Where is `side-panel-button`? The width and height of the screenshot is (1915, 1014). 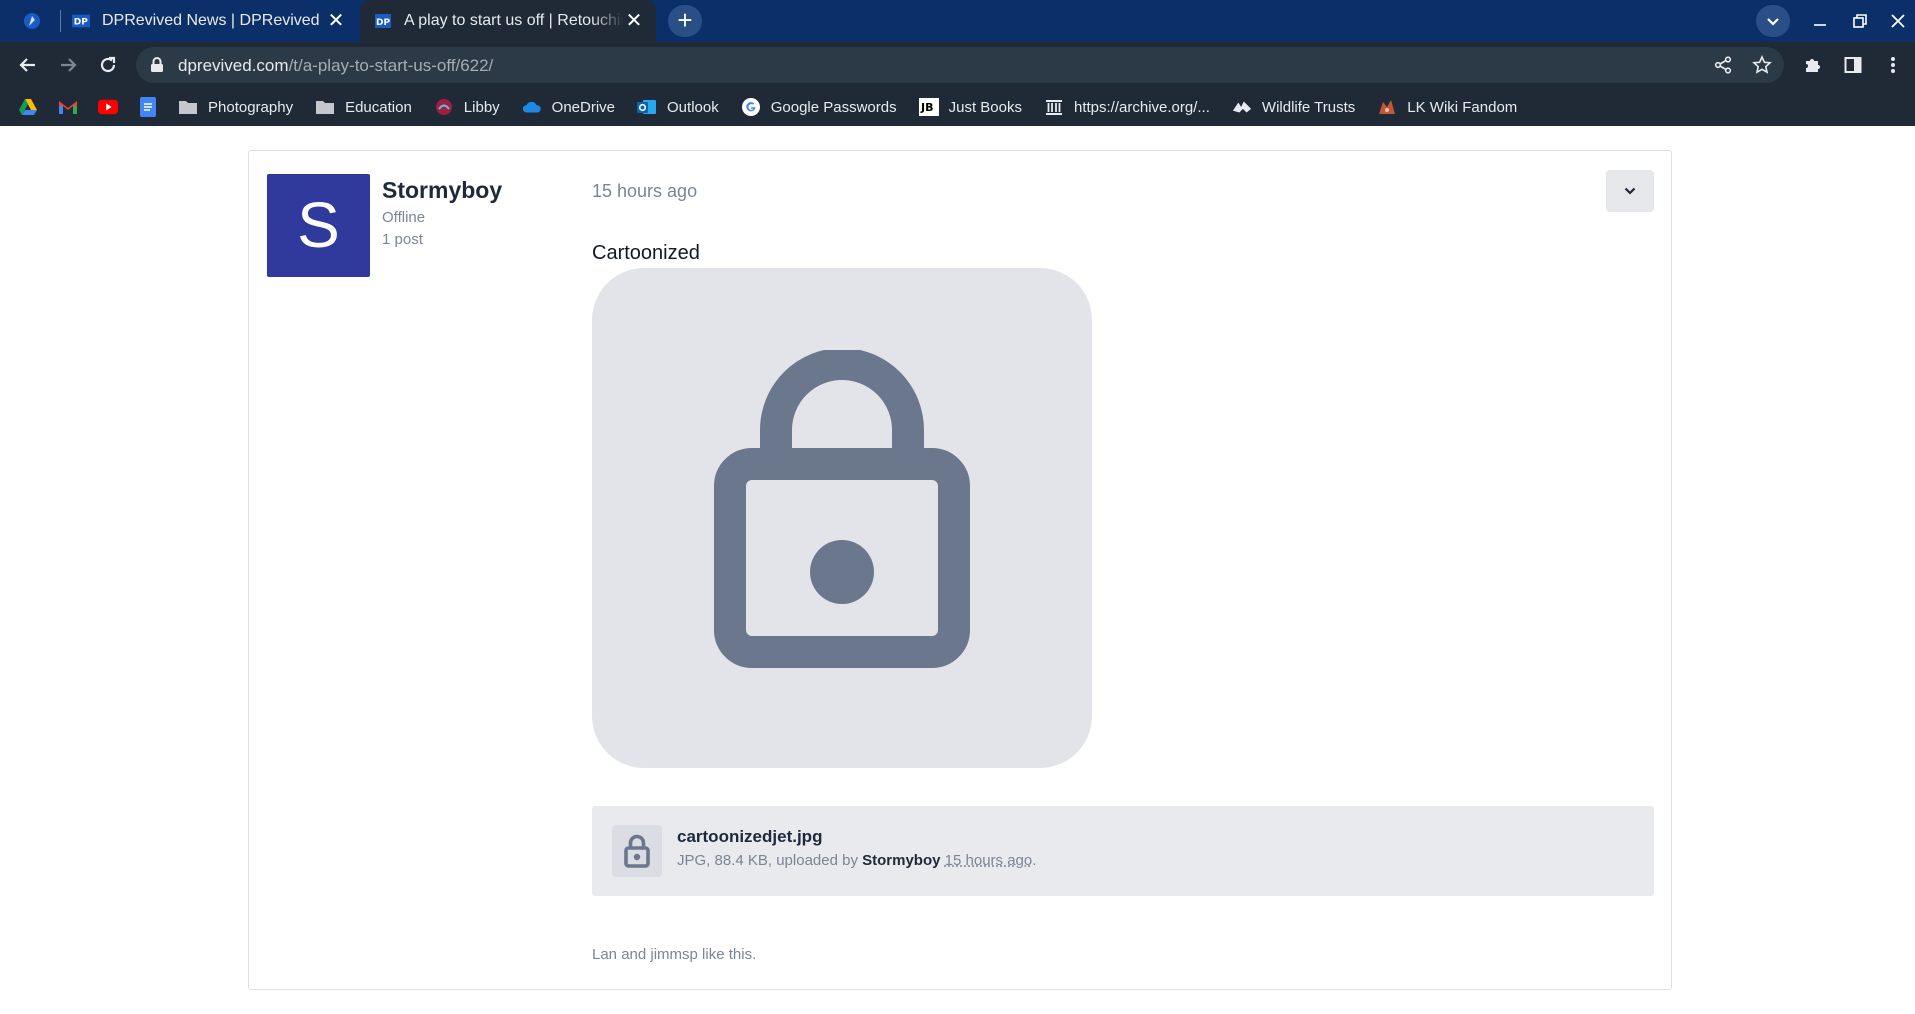
side-panel-button is located at coordinates (1853, 65).